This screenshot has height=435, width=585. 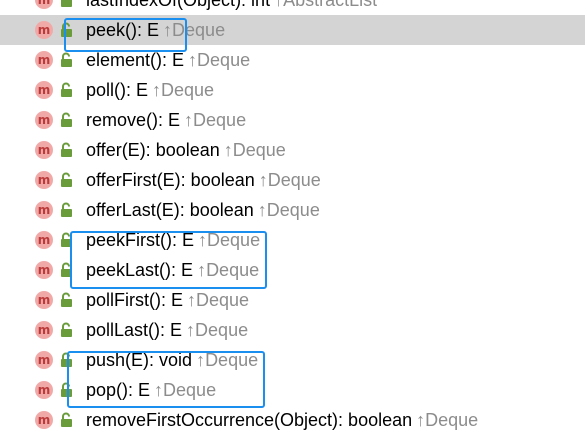 What do you see at coordinates (292, 390) in the screenshot?
I see `method-row: m pop(): E ↑Deque` at bounding box center [292, 390].